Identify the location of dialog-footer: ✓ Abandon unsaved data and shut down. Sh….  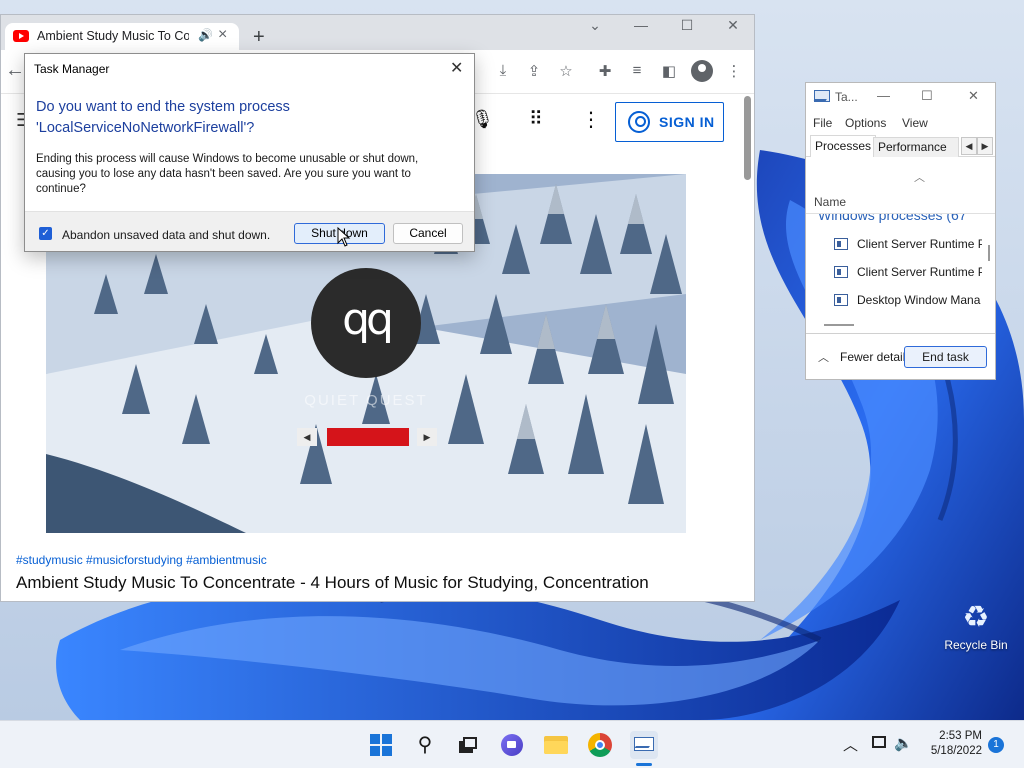
(249, 231).